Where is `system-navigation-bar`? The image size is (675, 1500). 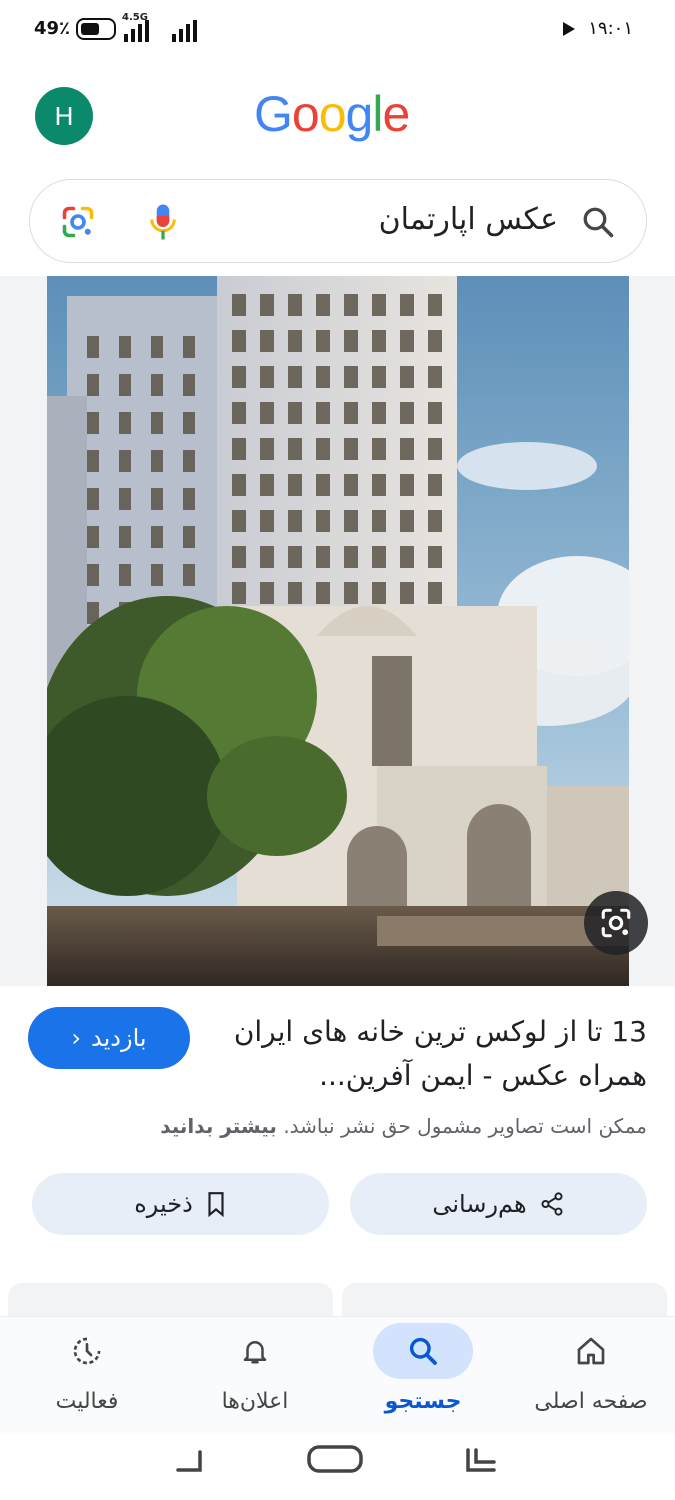
system-navigation-bar is located at coordinates (337, 1467).